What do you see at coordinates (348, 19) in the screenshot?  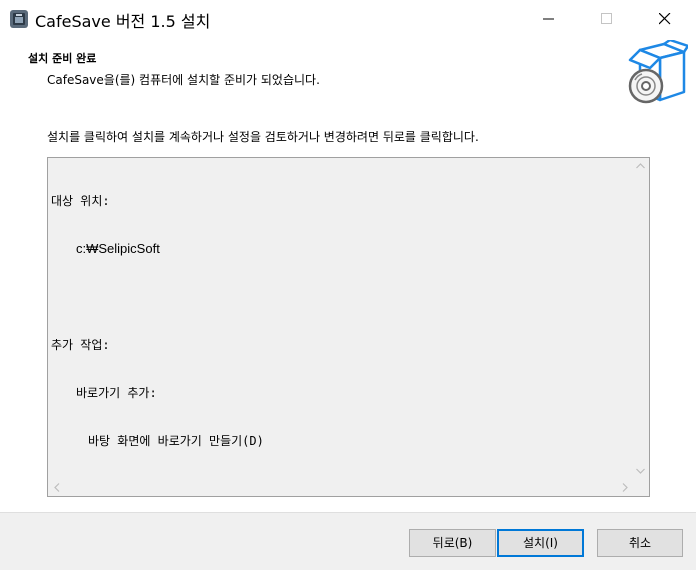 I see `title-bar: CafeSave 버전 1.5 설치` at bounding box center [348, 19].